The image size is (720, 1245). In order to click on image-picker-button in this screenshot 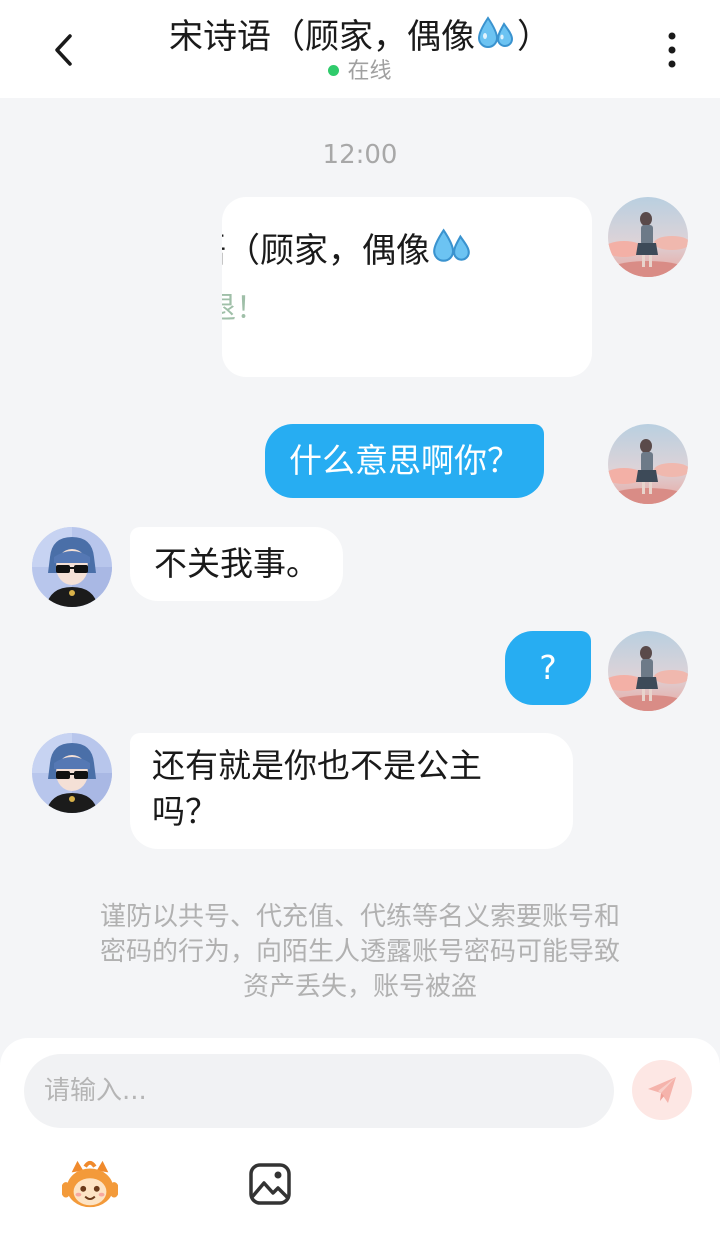, I will do `click(270, 1184)`.